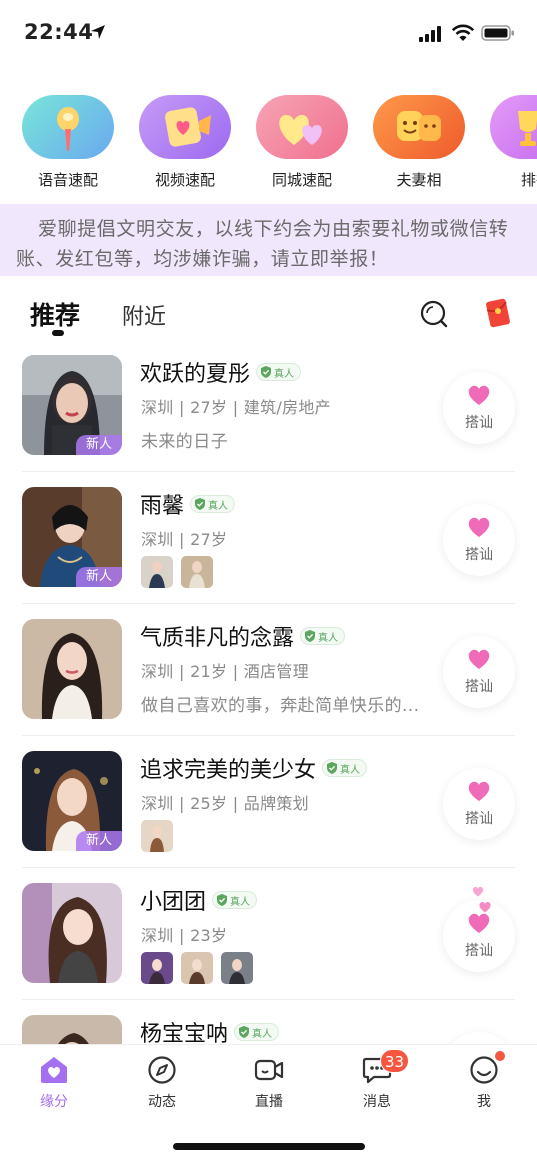 This screenshot has height=1164, width=537. I want to click on tab-nearby: 附近, so click(144, 315).